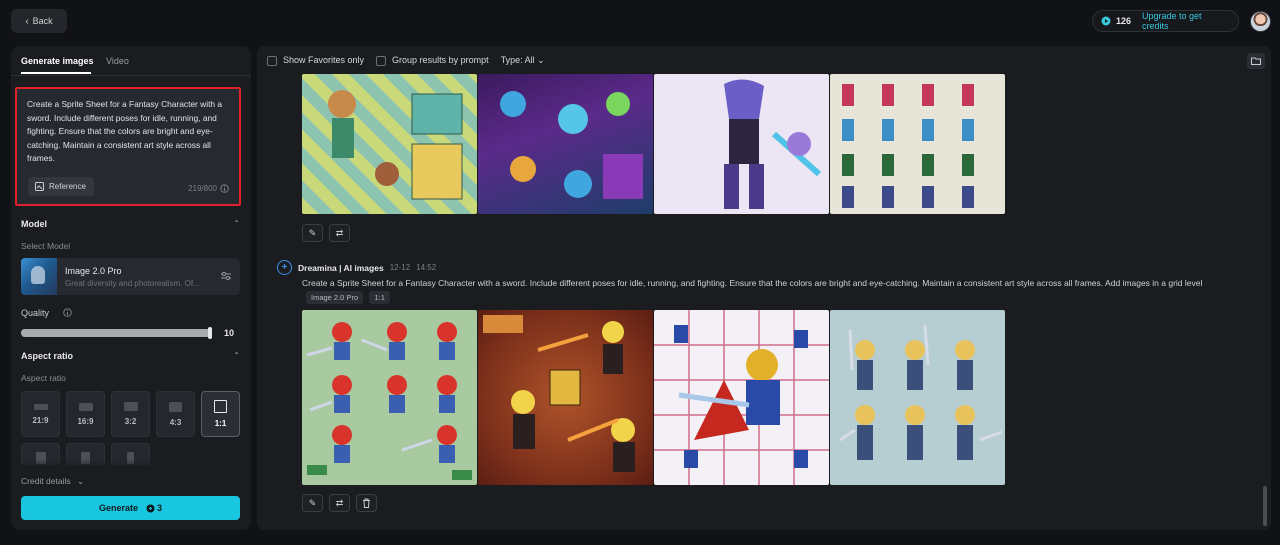 The height and width of the screenshot is (545, 1280). Describe the element at coordinates (160, 508) in the screenshot. I see `generate-cost-value: 3` at that location.